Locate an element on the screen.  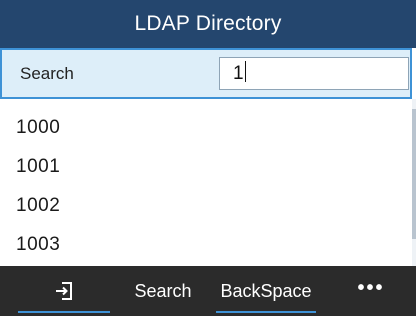
result-label: 1001 is located at coordinates (38, 166).